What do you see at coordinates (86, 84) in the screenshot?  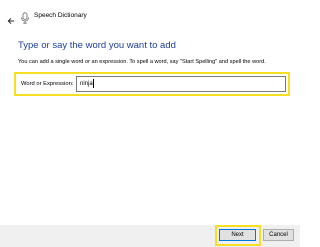 I see `word-expression-value: ninja` at bounding box center [86, 84].